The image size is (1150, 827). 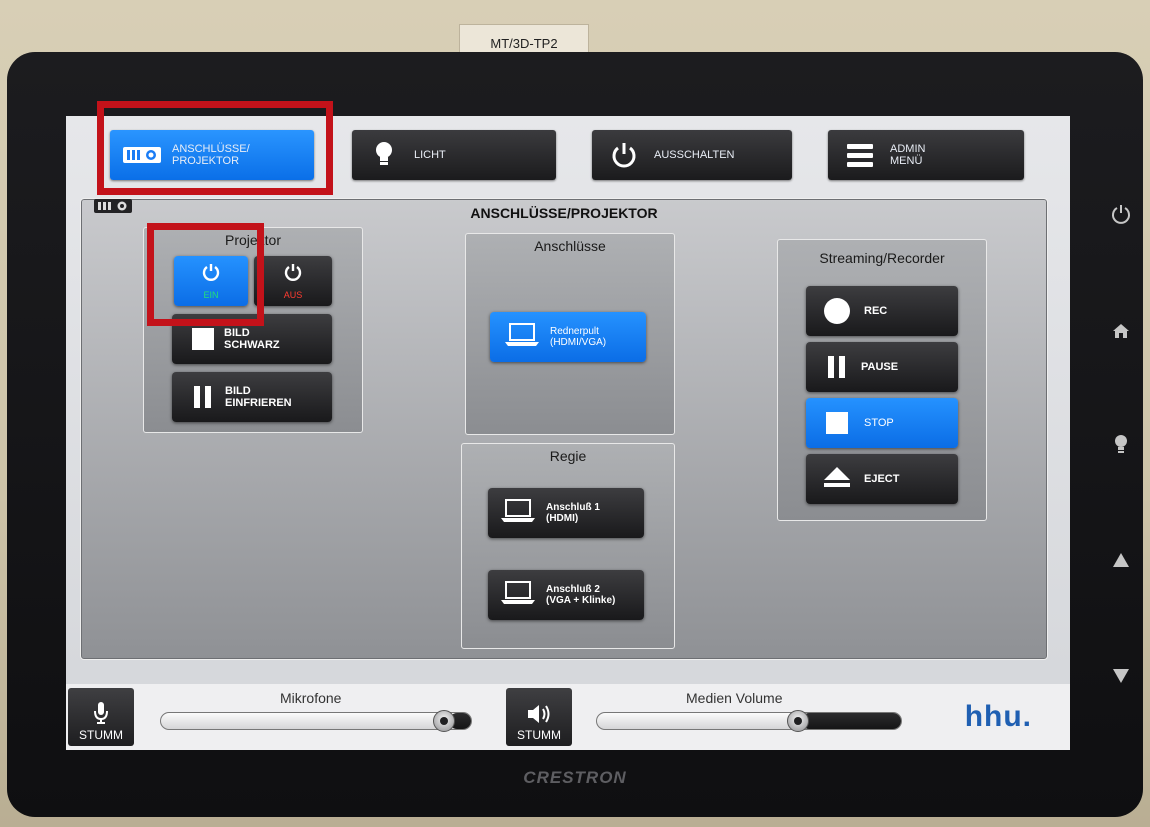 What do you see at coordinates (1121, 445) in the screenshot?
I see `side-bulb-icon` at bounding box center [1121, 445].